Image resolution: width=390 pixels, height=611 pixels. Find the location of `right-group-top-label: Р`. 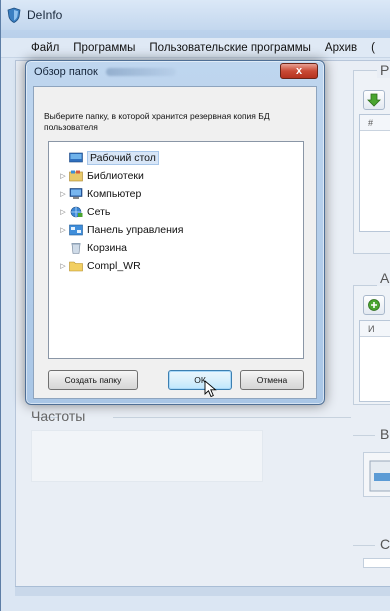

right-group-top-label: Р is located at coordinates (383, 70).